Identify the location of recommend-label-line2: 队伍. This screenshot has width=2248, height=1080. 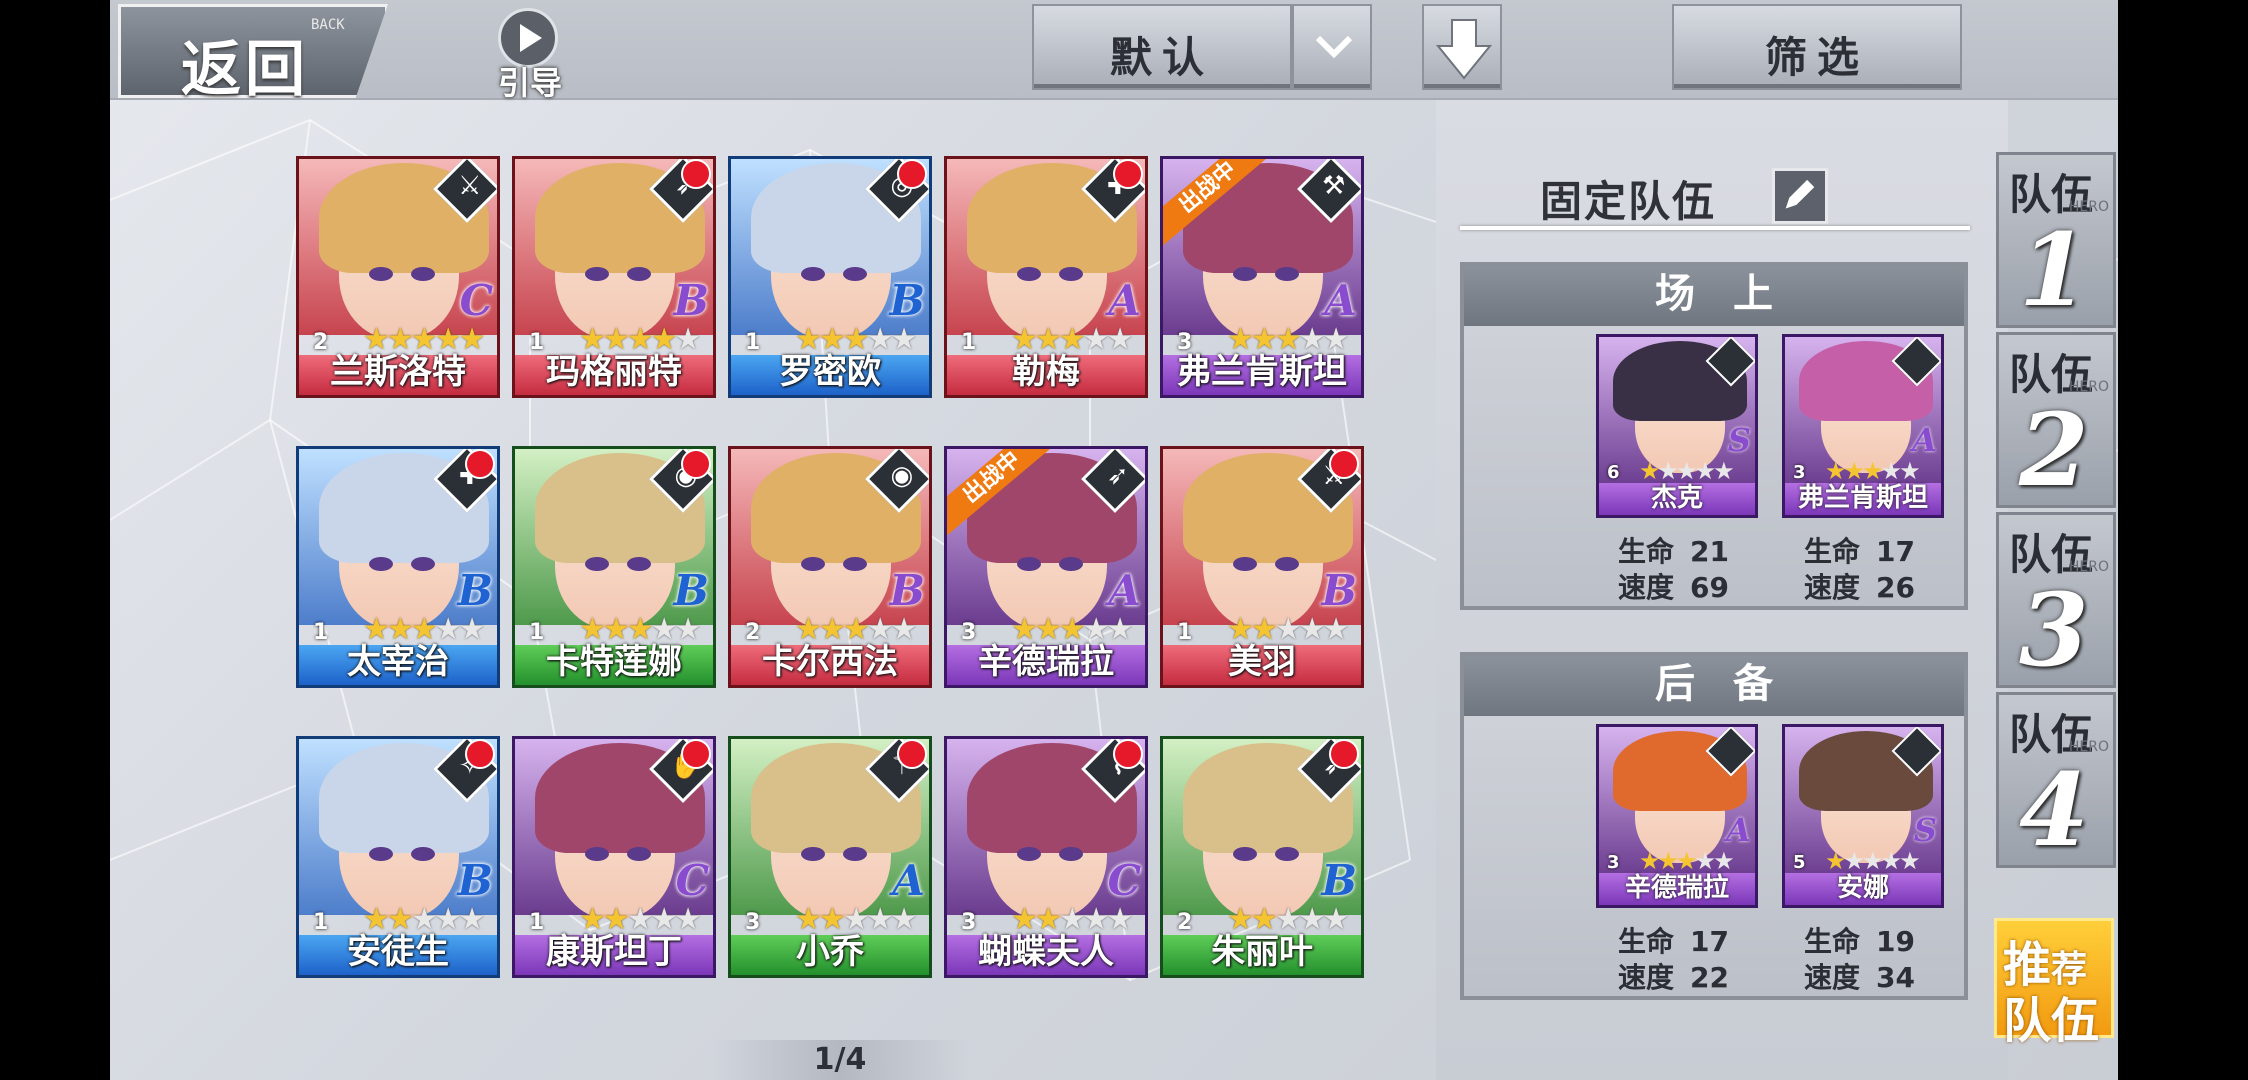
(2051, 1021).